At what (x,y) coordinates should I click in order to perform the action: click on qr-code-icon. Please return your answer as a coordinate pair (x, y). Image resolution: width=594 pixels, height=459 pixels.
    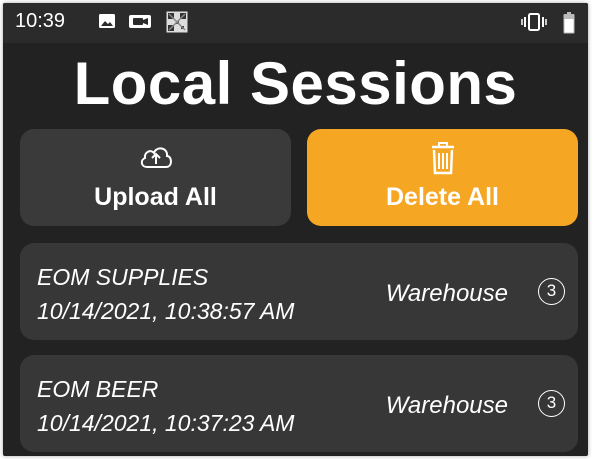
    Looking at the image, I should click on (177, 24).